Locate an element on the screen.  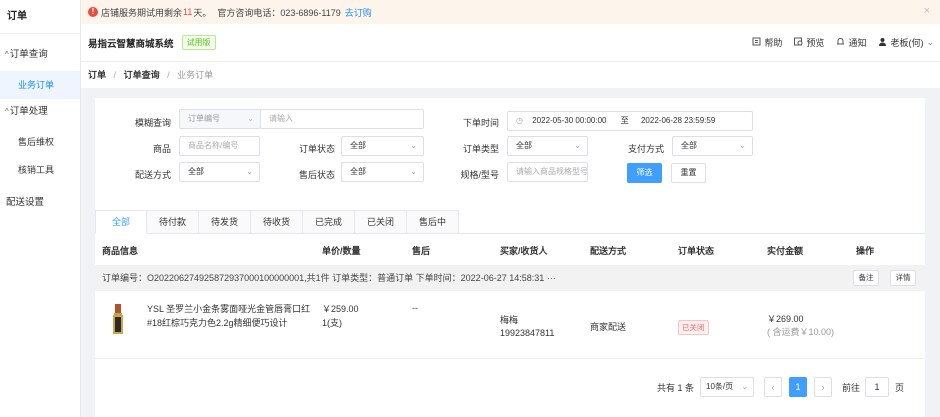
subscribe-link: 去订购 is located at coordinates (358, 12).